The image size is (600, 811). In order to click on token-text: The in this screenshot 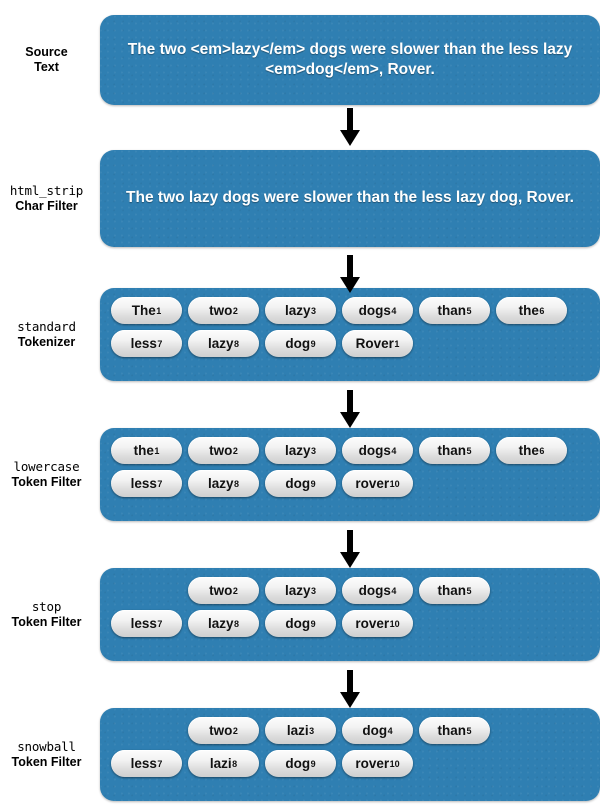, I will do `click(143, 310)`.